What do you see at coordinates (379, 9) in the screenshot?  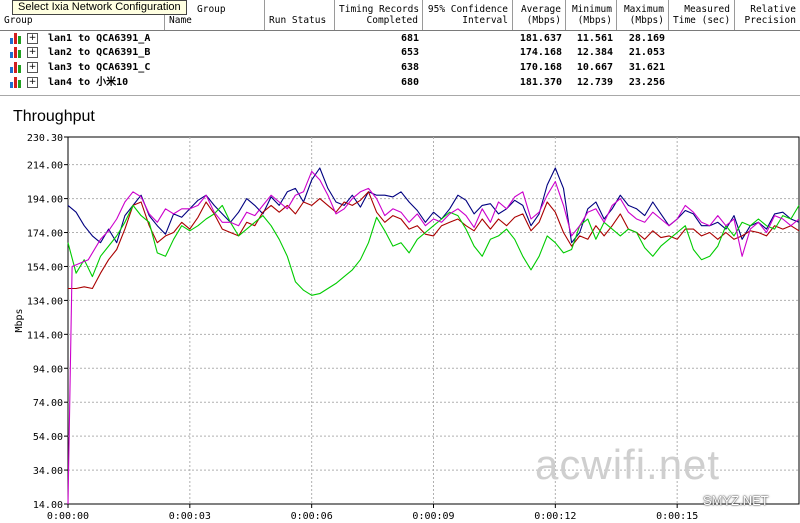 I see `column-header-timing-records-line1: Timing Records` at bounding box center [379, 9].